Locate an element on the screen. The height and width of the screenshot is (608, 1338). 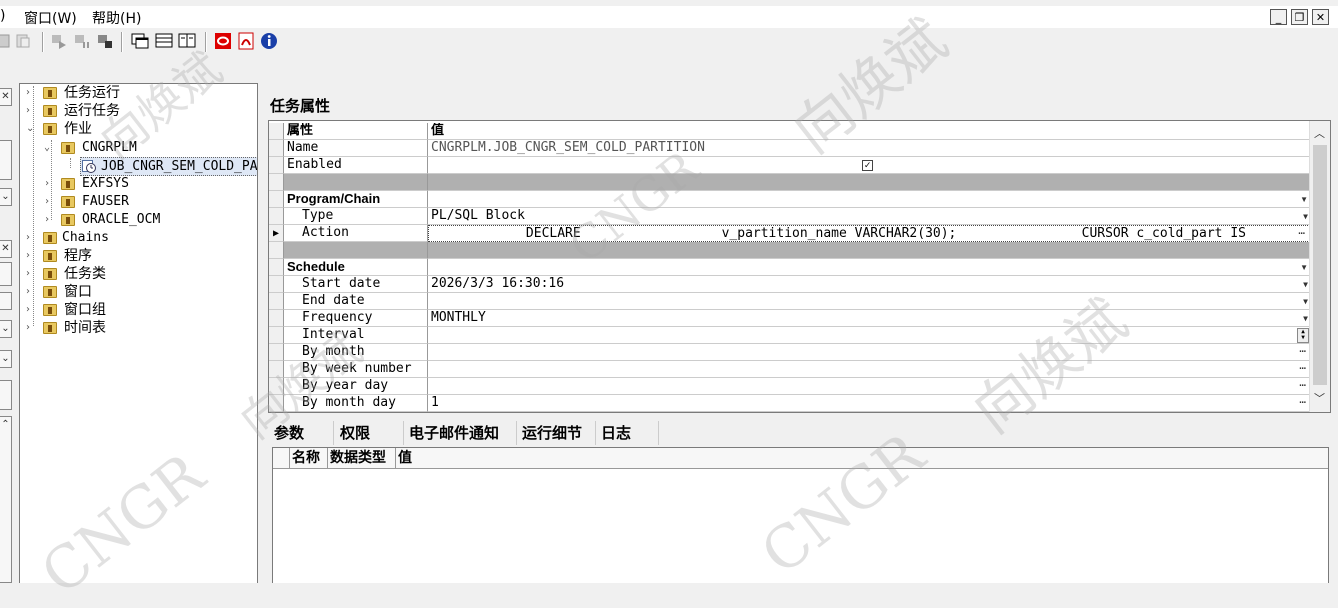
scrollbar: ⌃ is located at coordinates (6, 499).